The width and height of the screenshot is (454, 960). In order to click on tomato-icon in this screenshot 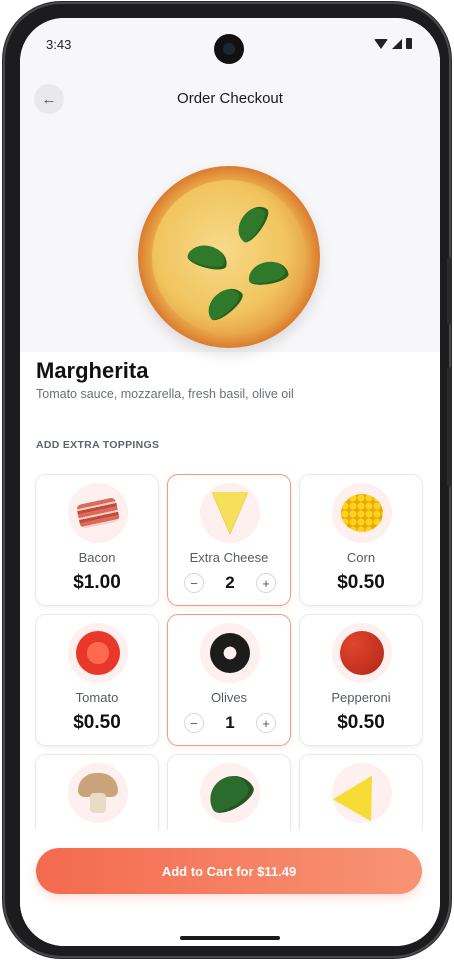, I will do `click(98, 653)`.